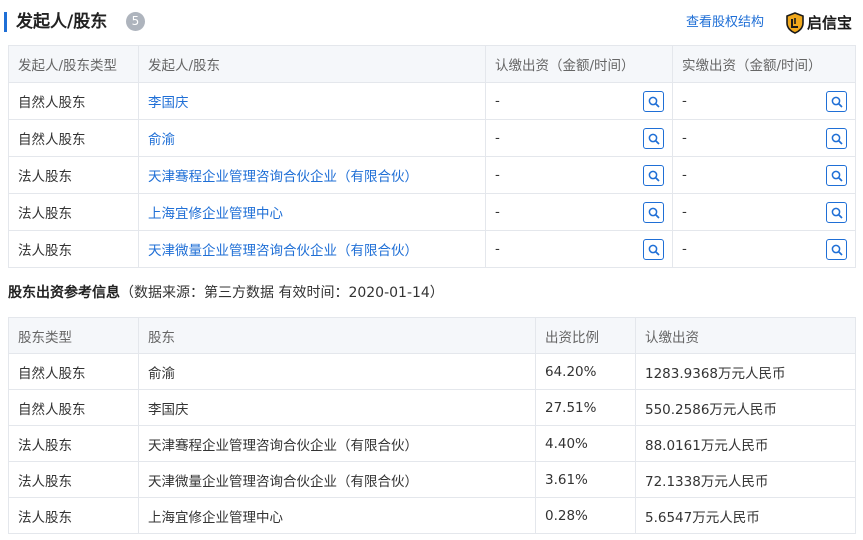 The width and height of the screenshot is (863, 540). What do you see at coordinates (745, 515) in the screenshot?
I see `subscribed-amount: 5.6547万元人民币` at bounding box center [745, 515].